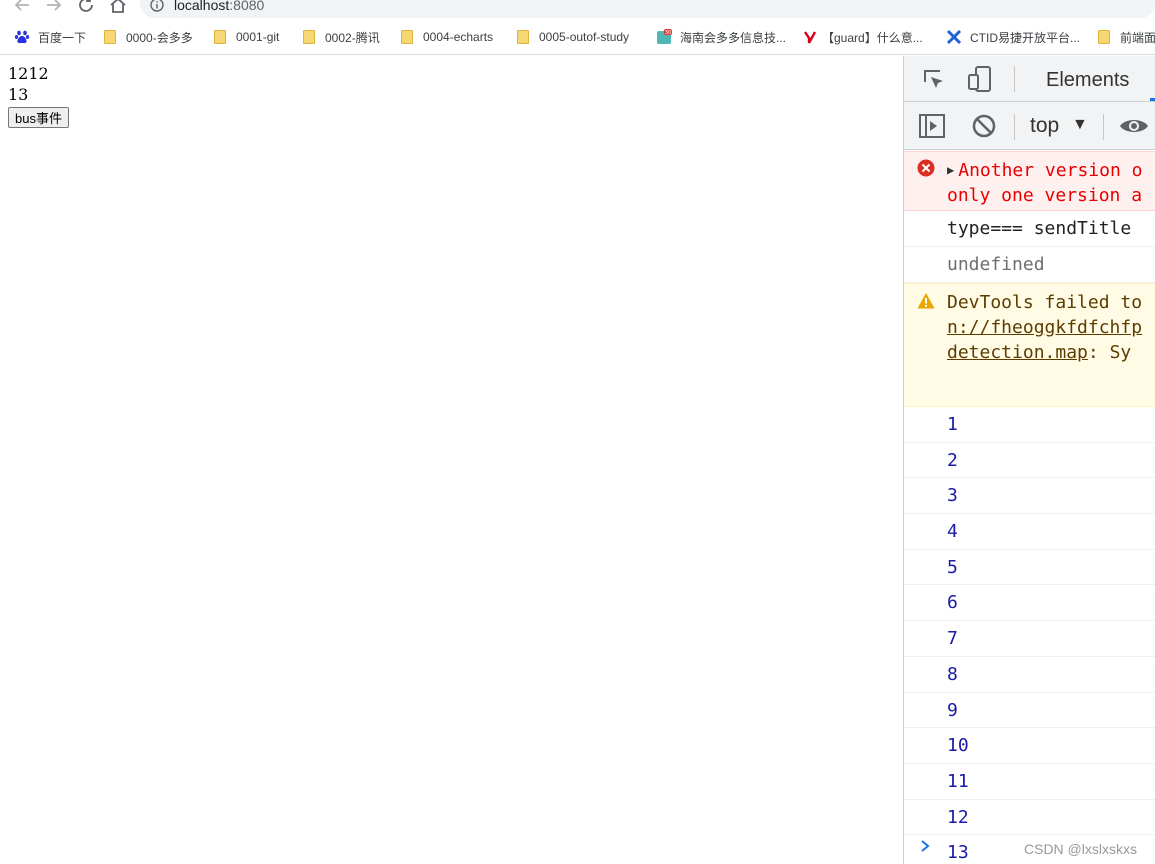 The height and width of the screenshot is (864, 1155). Describe the element at coordinates (1029, 639) in the screenshot. I see `console-log-row: 7` at that location.